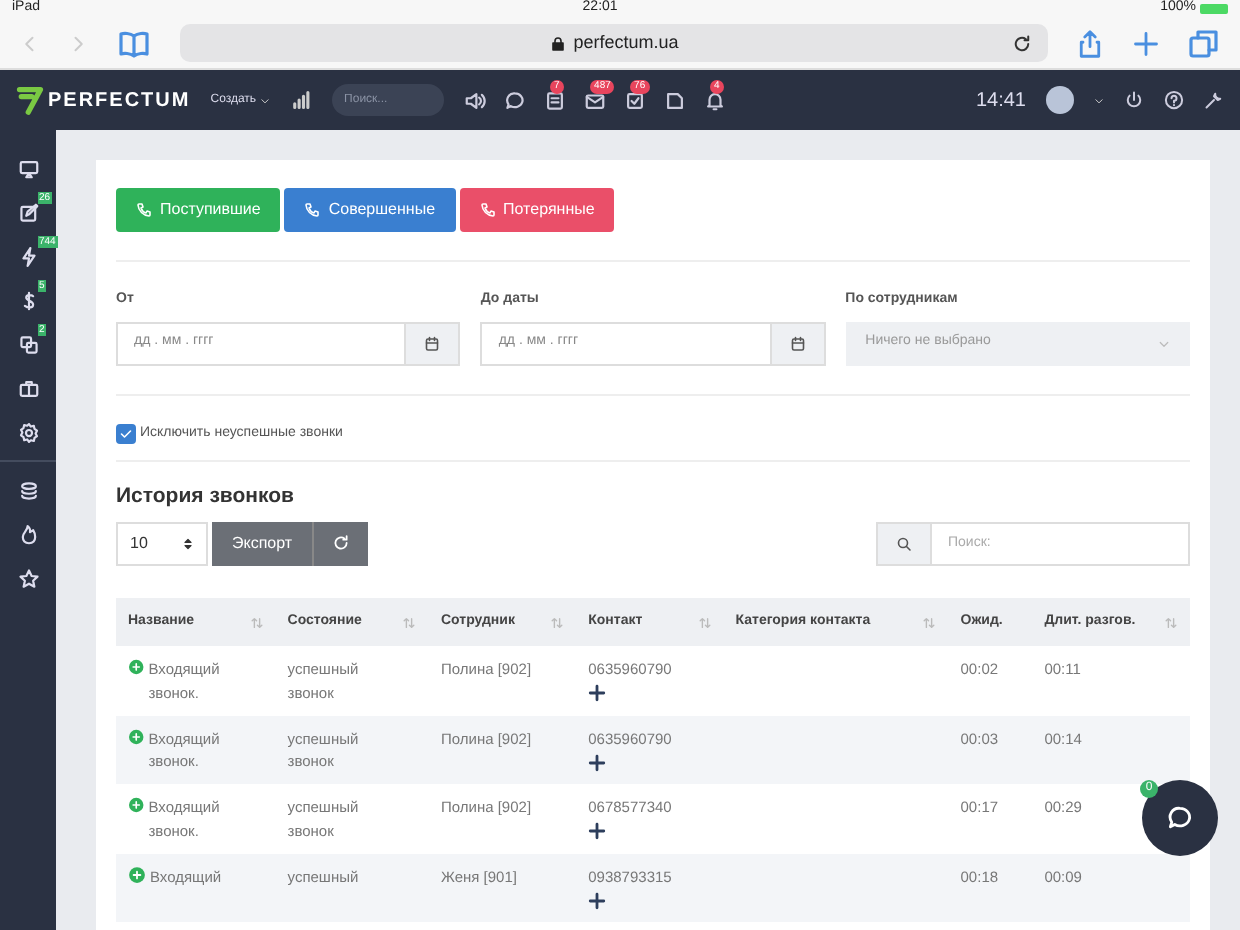  I want to click on signal-icon, so click(301, 100).